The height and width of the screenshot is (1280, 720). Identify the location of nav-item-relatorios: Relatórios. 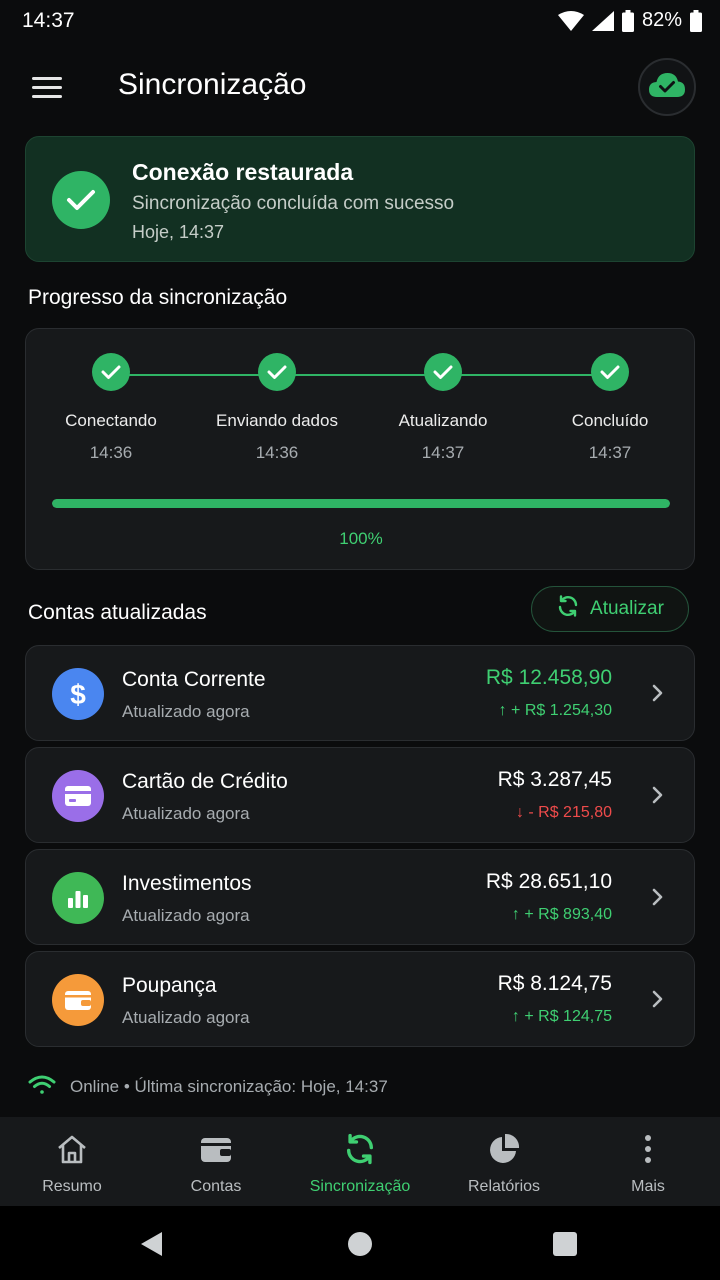
(504, 1161).